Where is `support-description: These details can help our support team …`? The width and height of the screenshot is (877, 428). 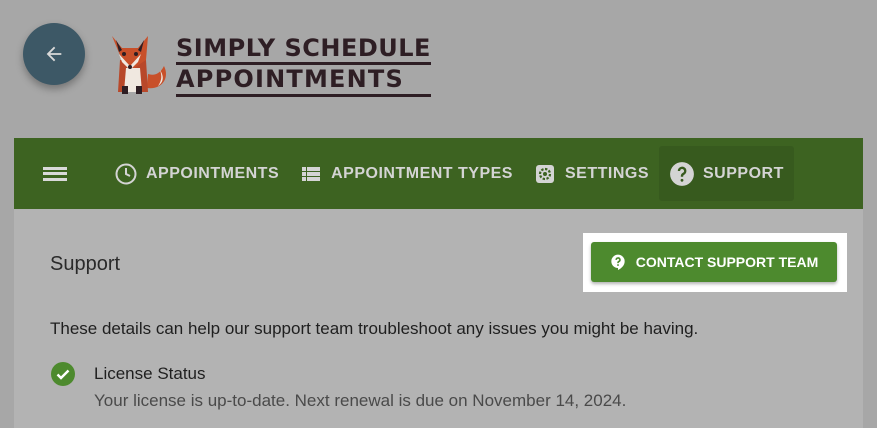
support-description: These details can help our support team … is located at coordinates (374, 328).